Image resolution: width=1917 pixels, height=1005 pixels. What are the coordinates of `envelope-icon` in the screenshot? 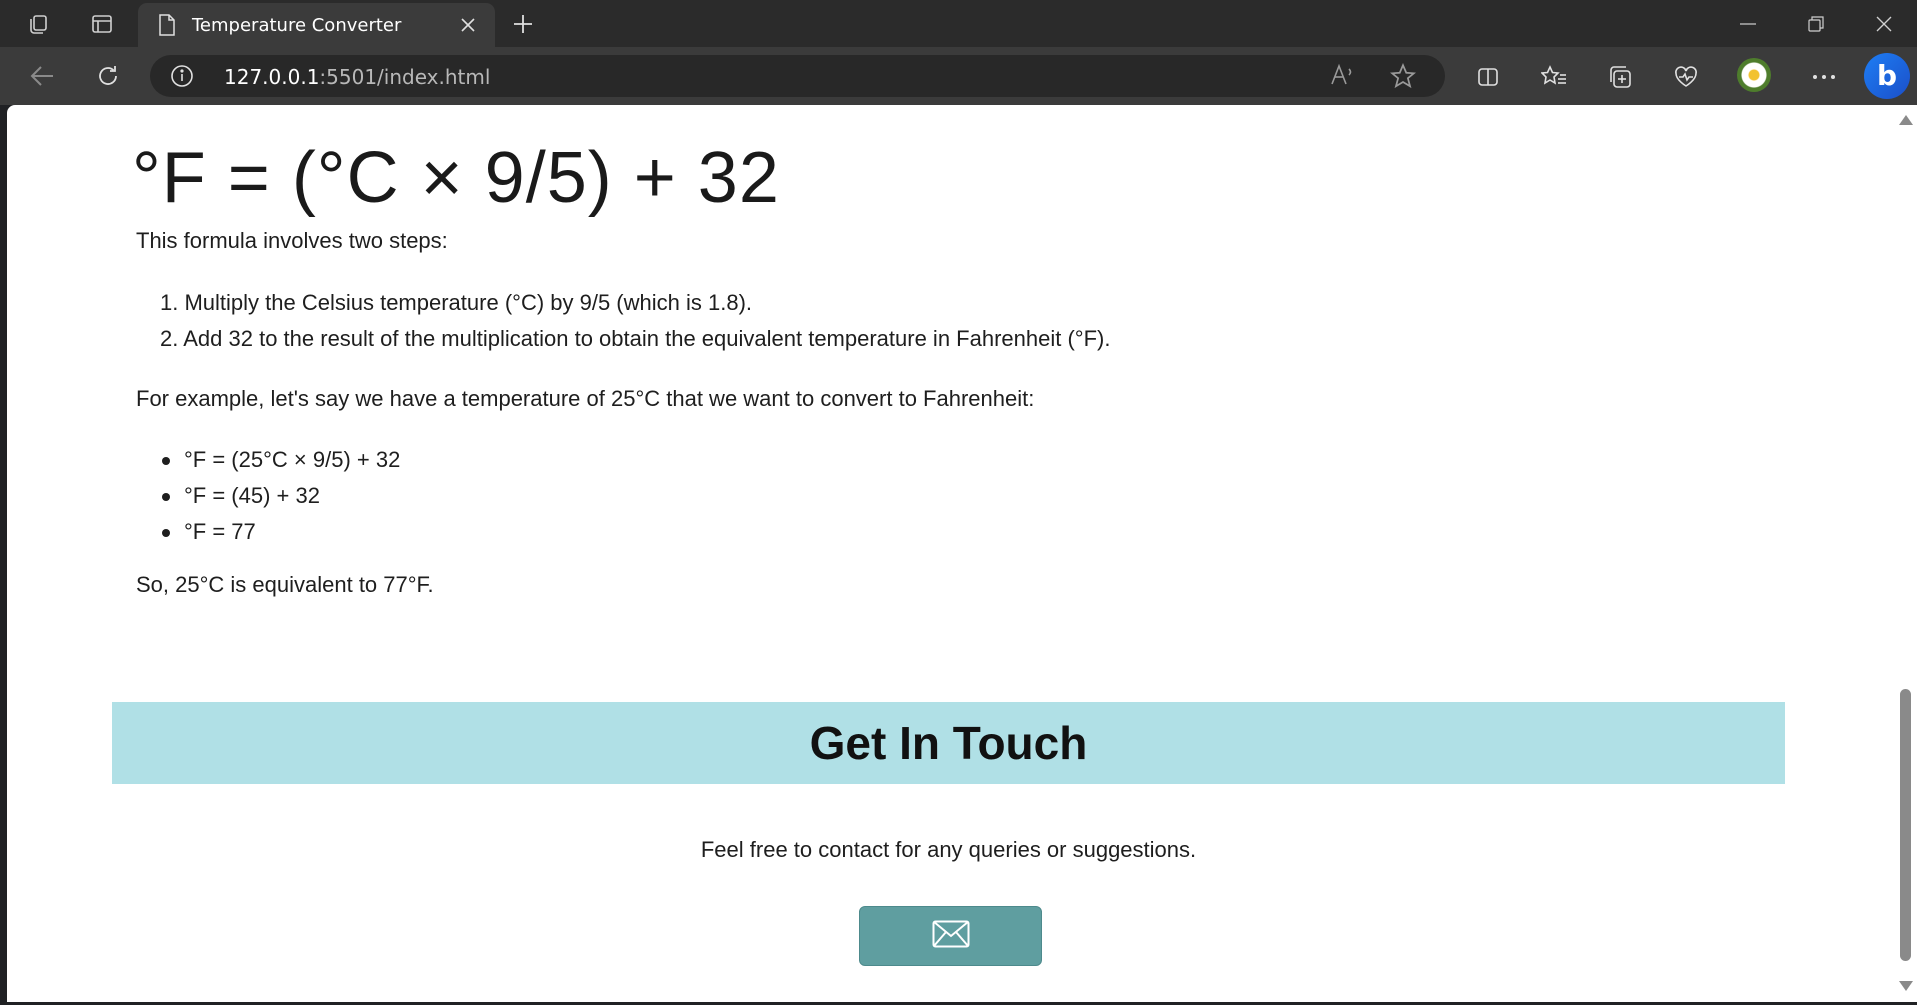 It's located at (951, 936).